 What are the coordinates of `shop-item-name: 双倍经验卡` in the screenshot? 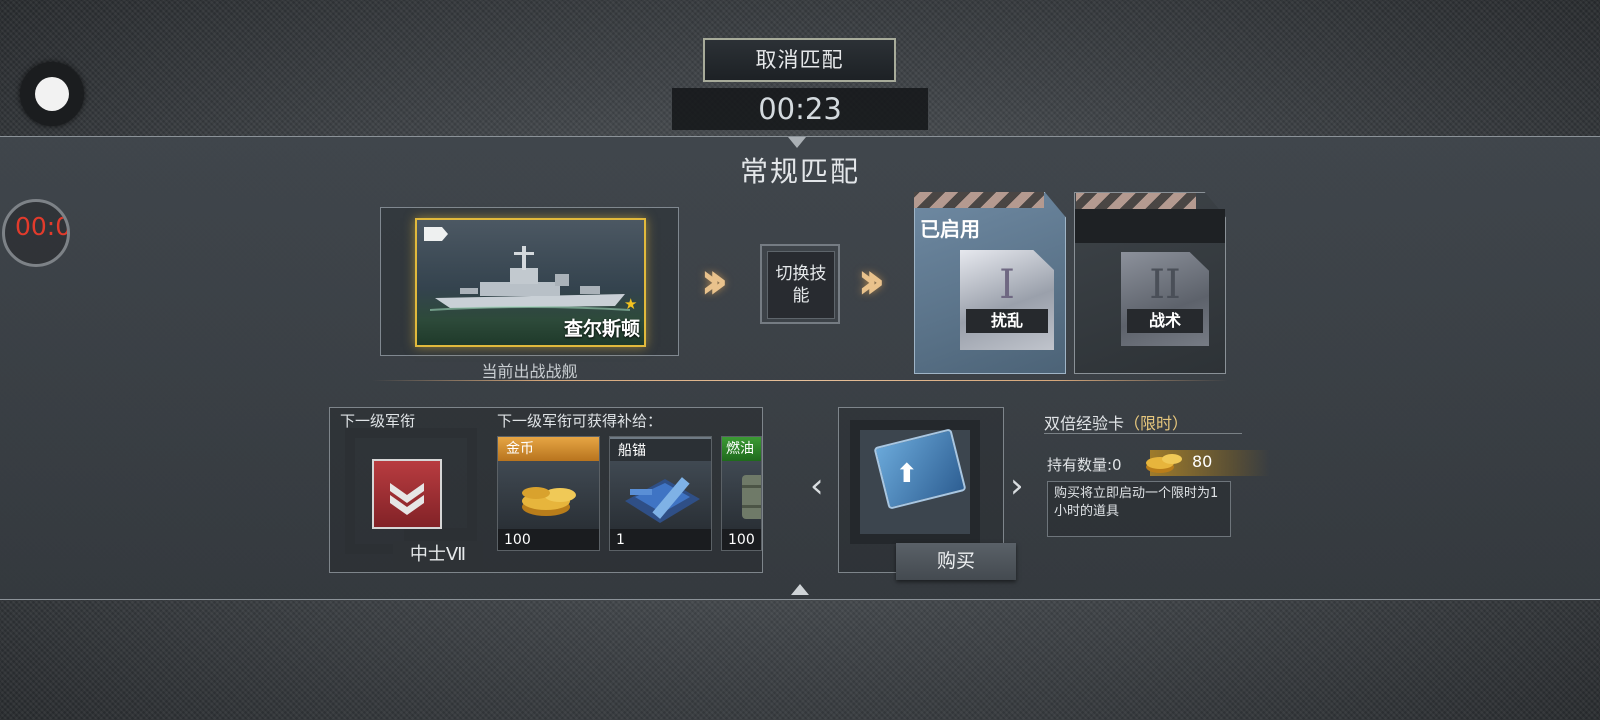 It's located at (1084, 423).